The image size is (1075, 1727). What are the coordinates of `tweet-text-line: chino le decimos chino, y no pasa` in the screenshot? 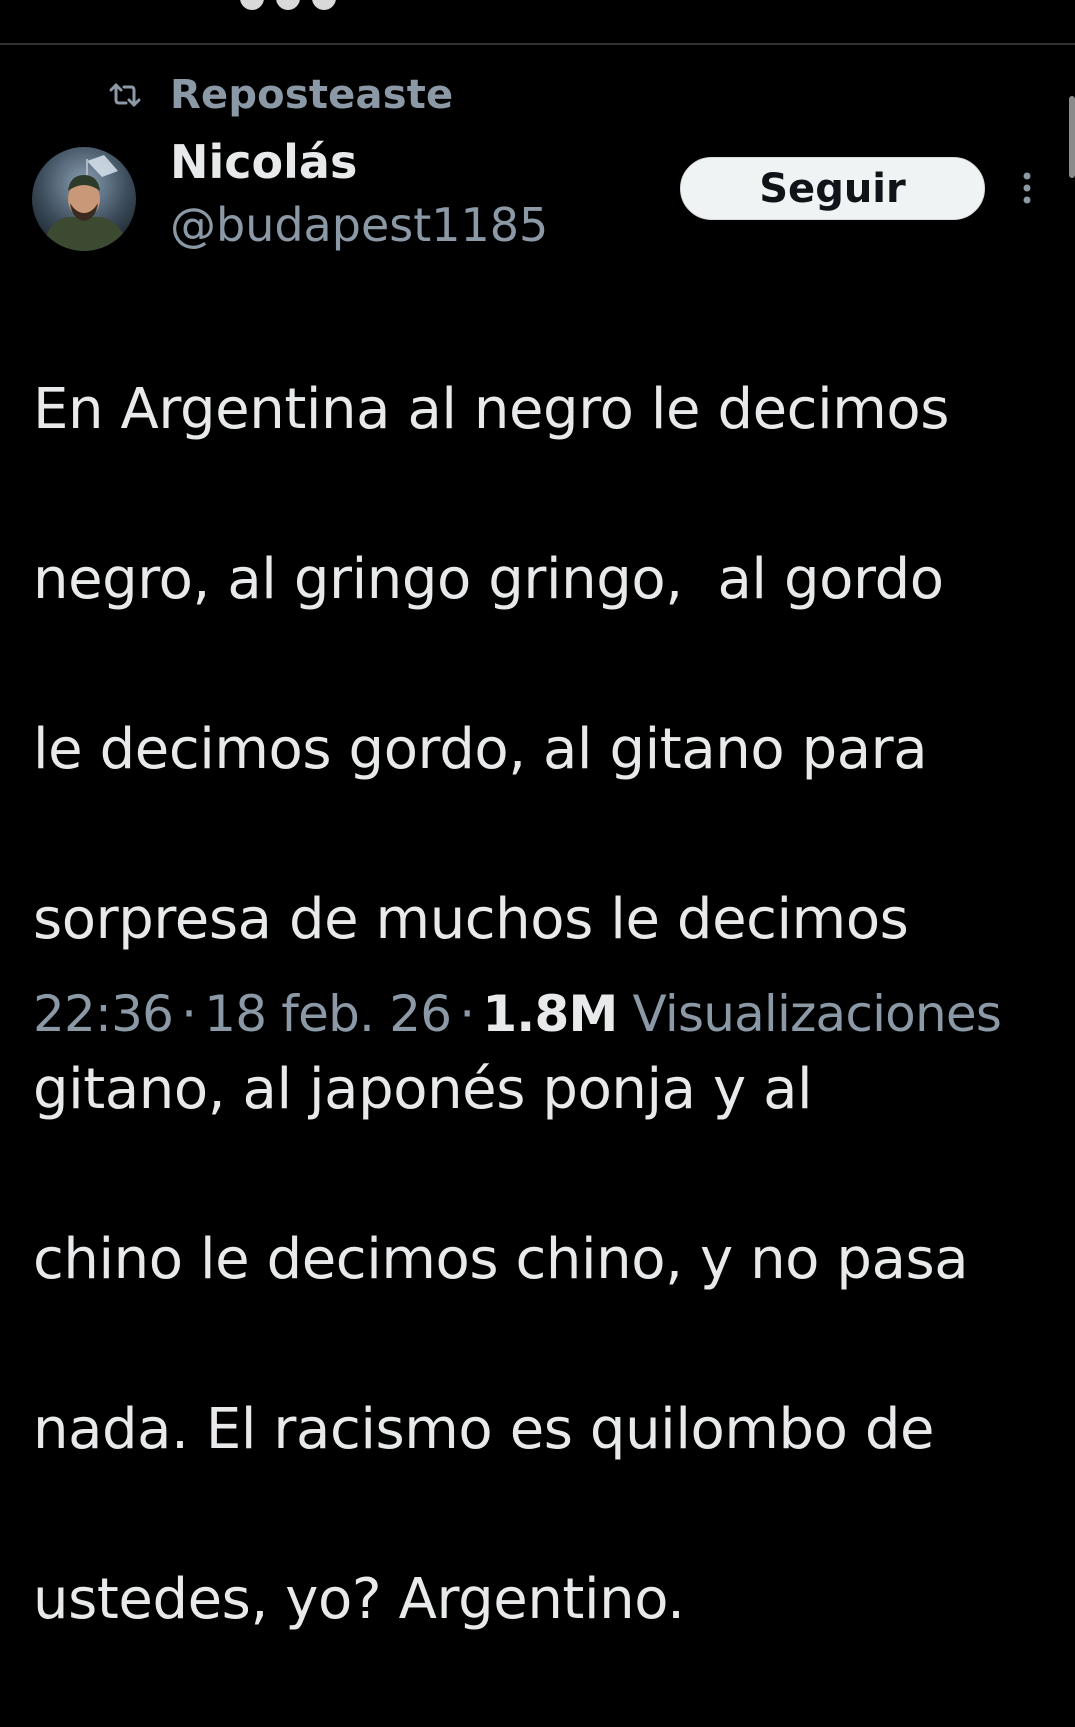 It's located at (501, 1259).